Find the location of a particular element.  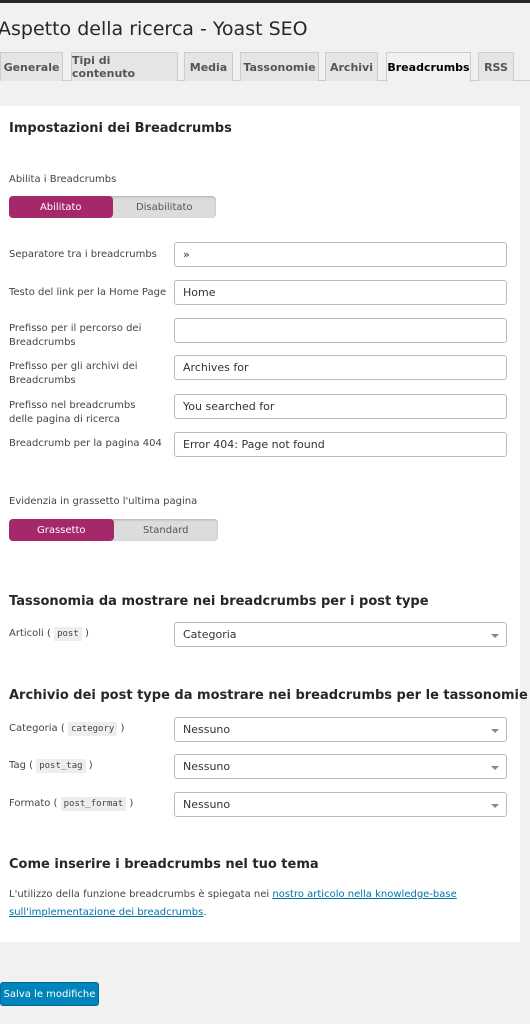

path-prefix-input is located at coordinates (340, 330).